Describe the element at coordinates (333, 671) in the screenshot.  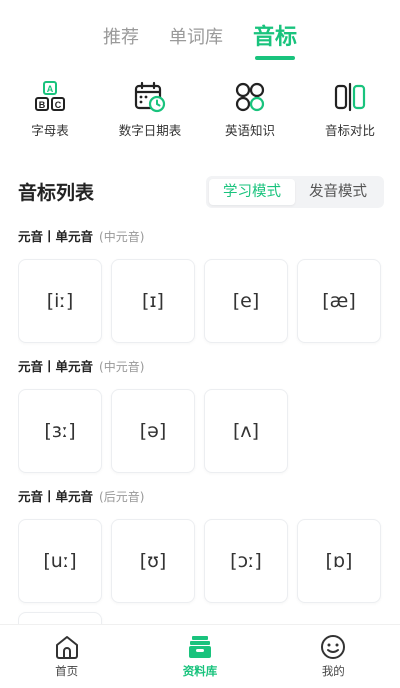
I see `nav-label: 我的` at that location.